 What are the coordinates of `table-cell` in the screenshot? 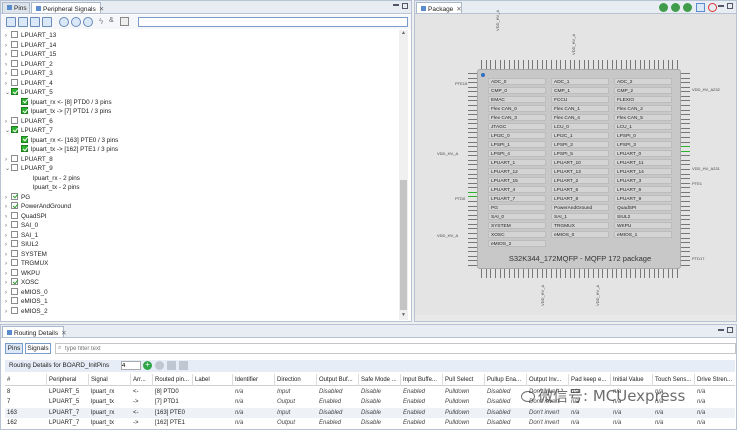 It's located at (213, 423).